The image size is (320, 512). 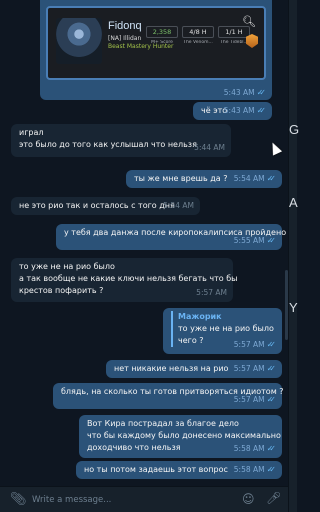 I want to click on side-panel-edge: G A Y, so click(x=294, y=256).